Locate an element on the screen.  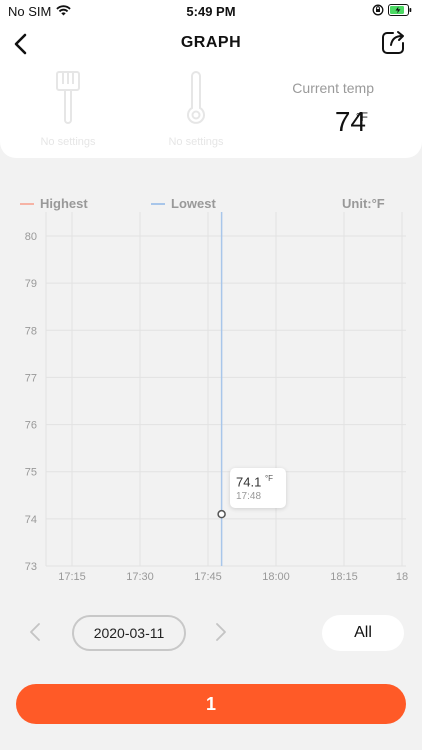
share-icon is located at coordinates (393, 42).